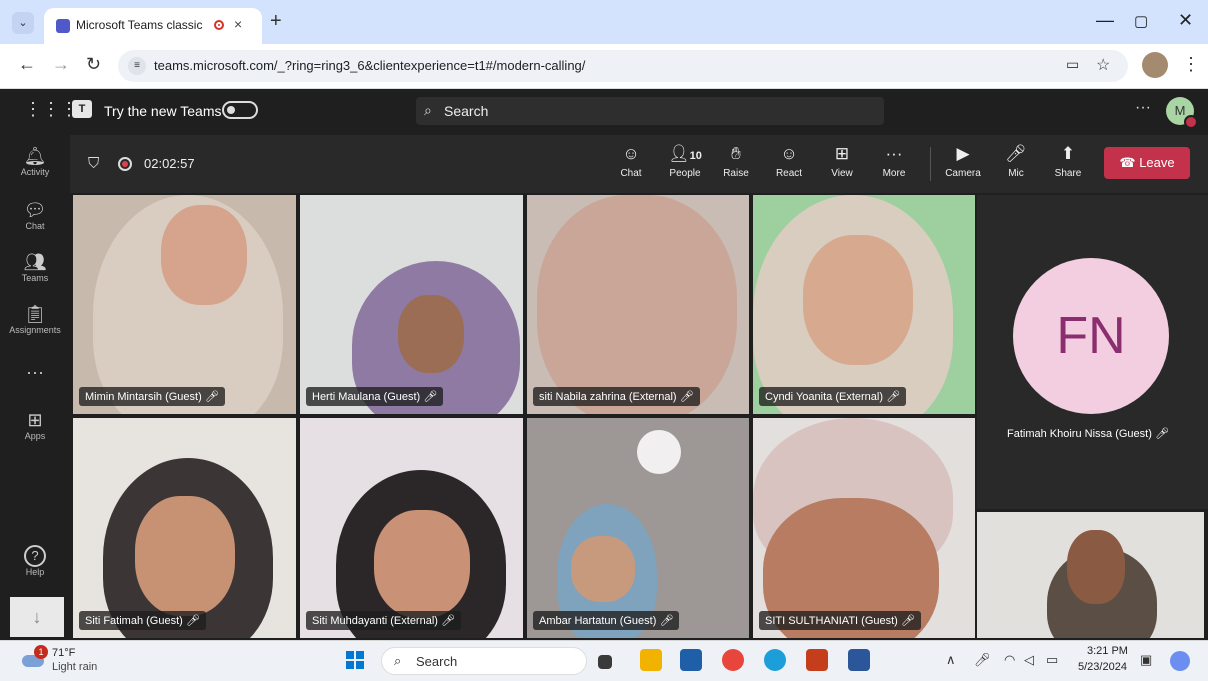 The image size is (1208, 681). I want to click on grid-view-icon: ⊞, so click(842, 153).